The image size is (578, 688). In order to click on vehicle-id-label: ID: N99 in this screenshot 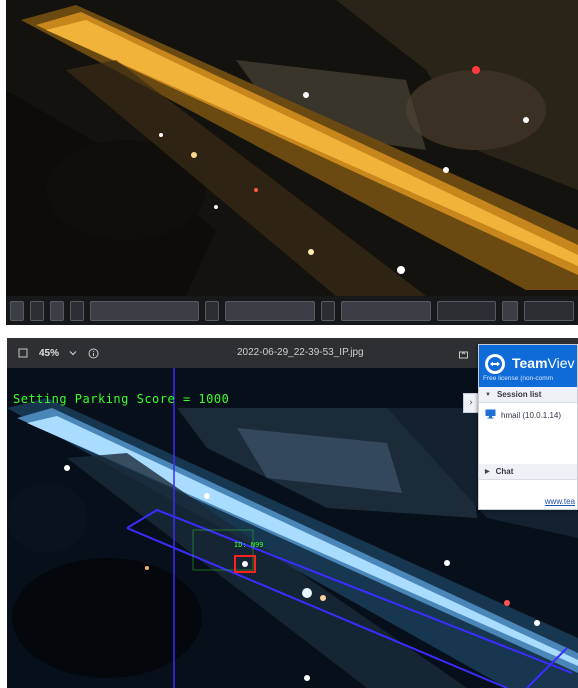, I will do `click(249, 545)`.